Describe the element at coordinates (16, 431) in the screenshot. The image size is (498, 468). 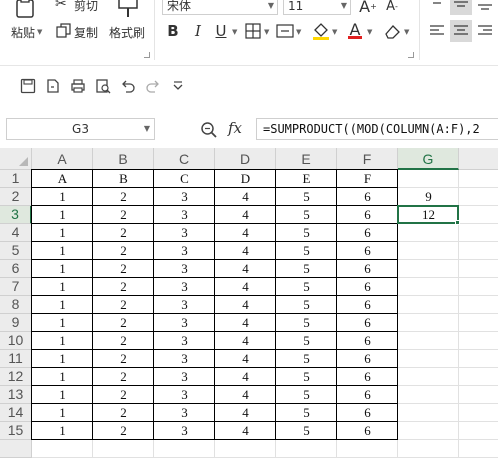
I see `row-header-15: 15` at that location.